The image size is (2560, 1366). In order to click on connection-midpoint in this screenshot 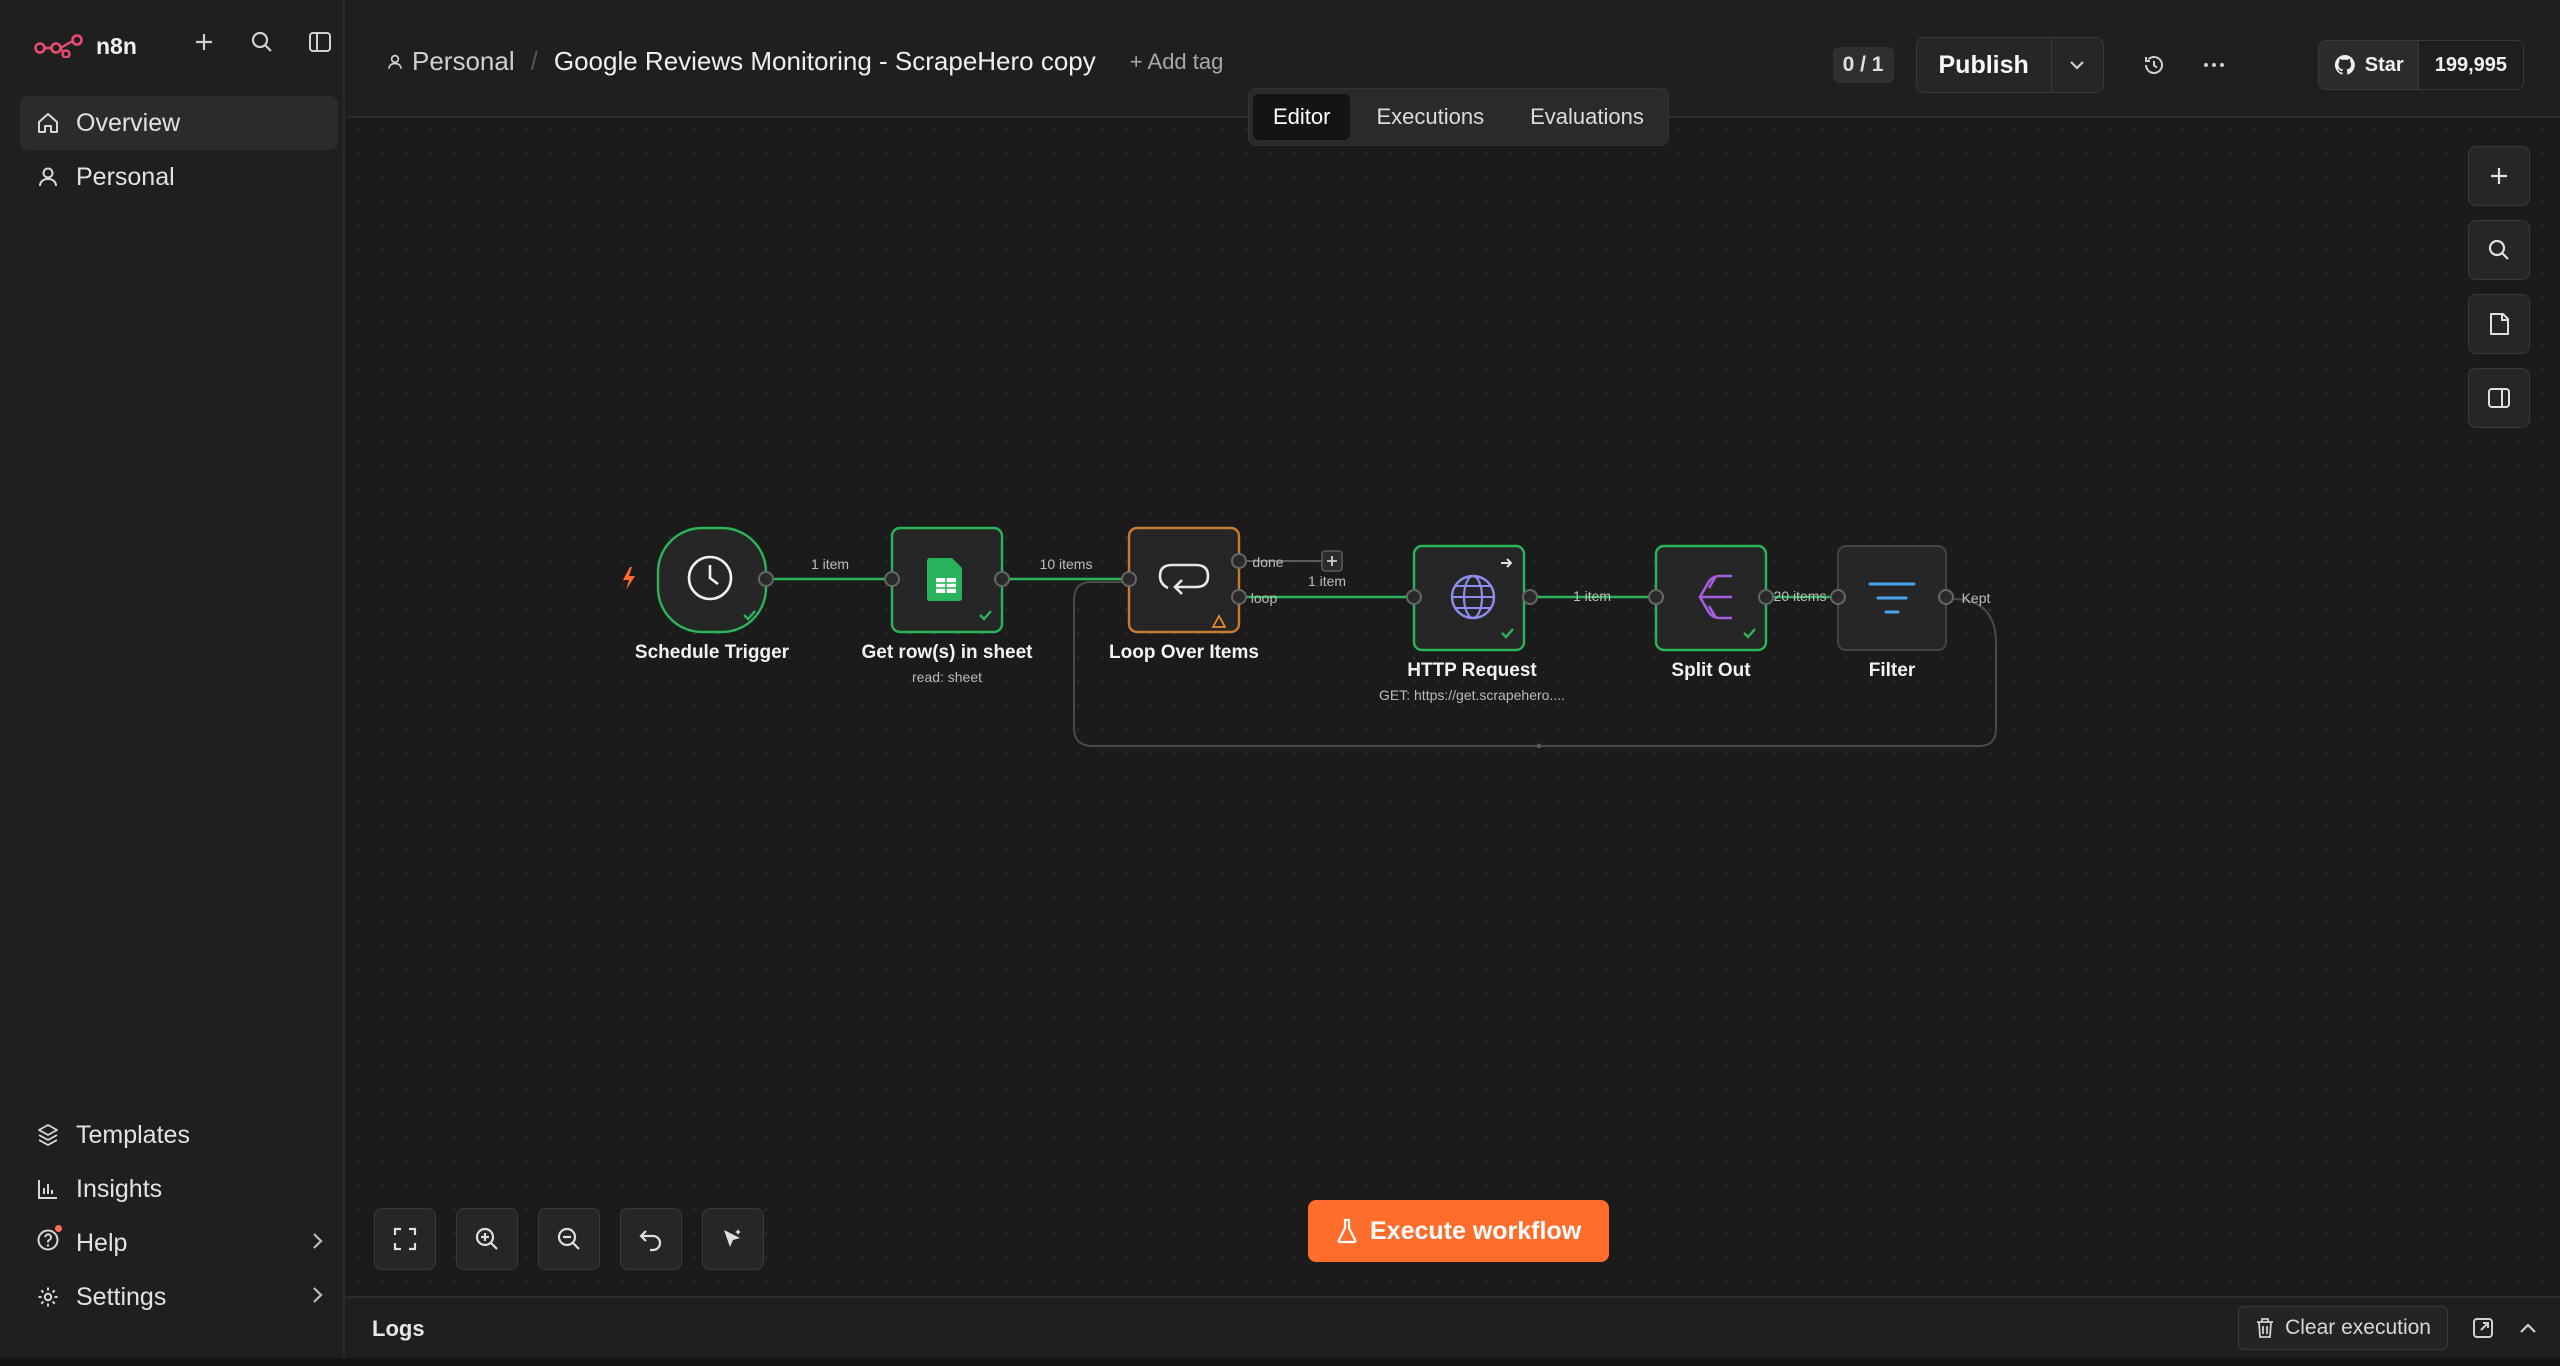, I will do `click(1539, 746)`.